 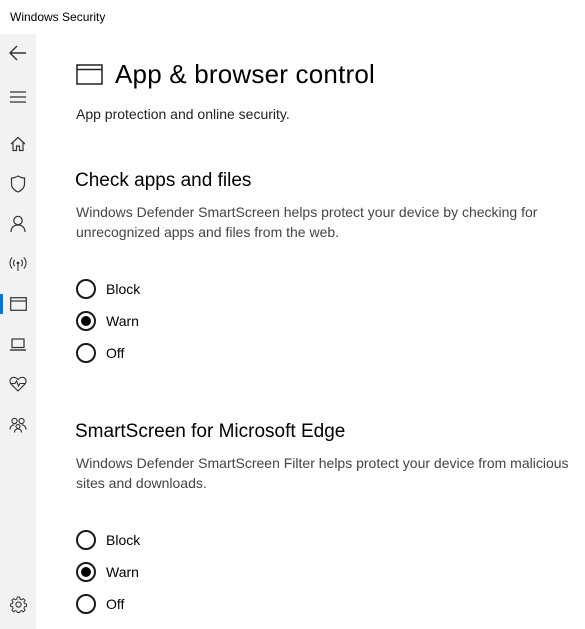 I want to click on check-apps-radio-off: Off, so click(x=100, y=353).